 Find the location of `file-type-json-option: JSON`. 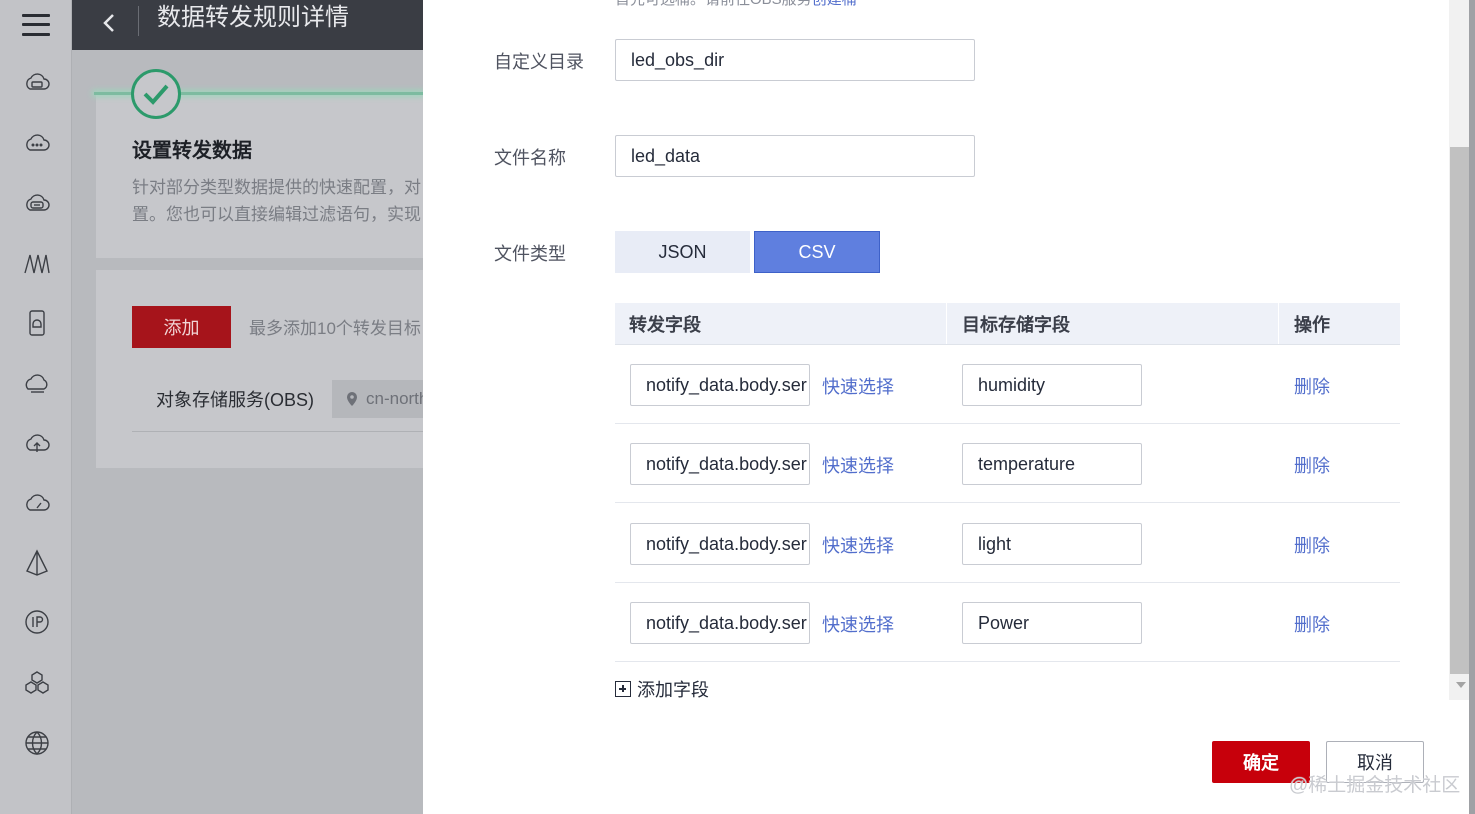

file-type-json-option: JSON is located at coordinates (682, 252).